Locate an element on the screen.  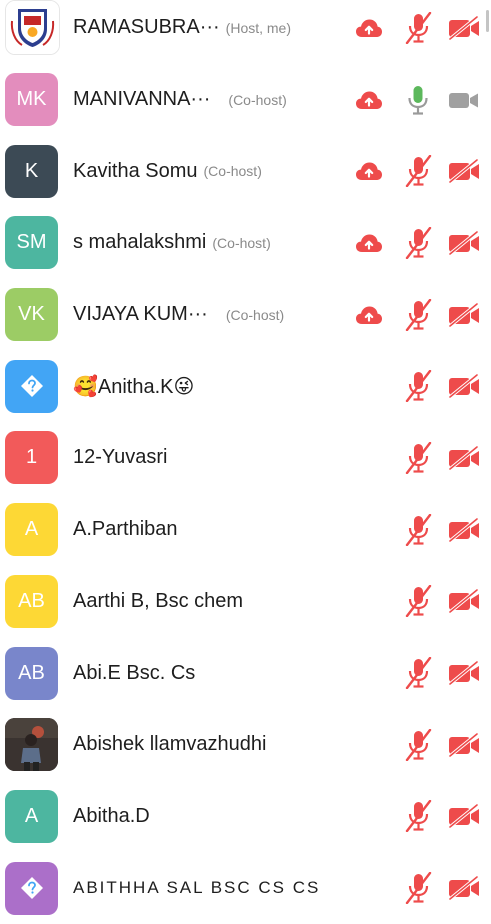
participant-row: Abishek llamvazhudhi is located at coordinates (245, 745).